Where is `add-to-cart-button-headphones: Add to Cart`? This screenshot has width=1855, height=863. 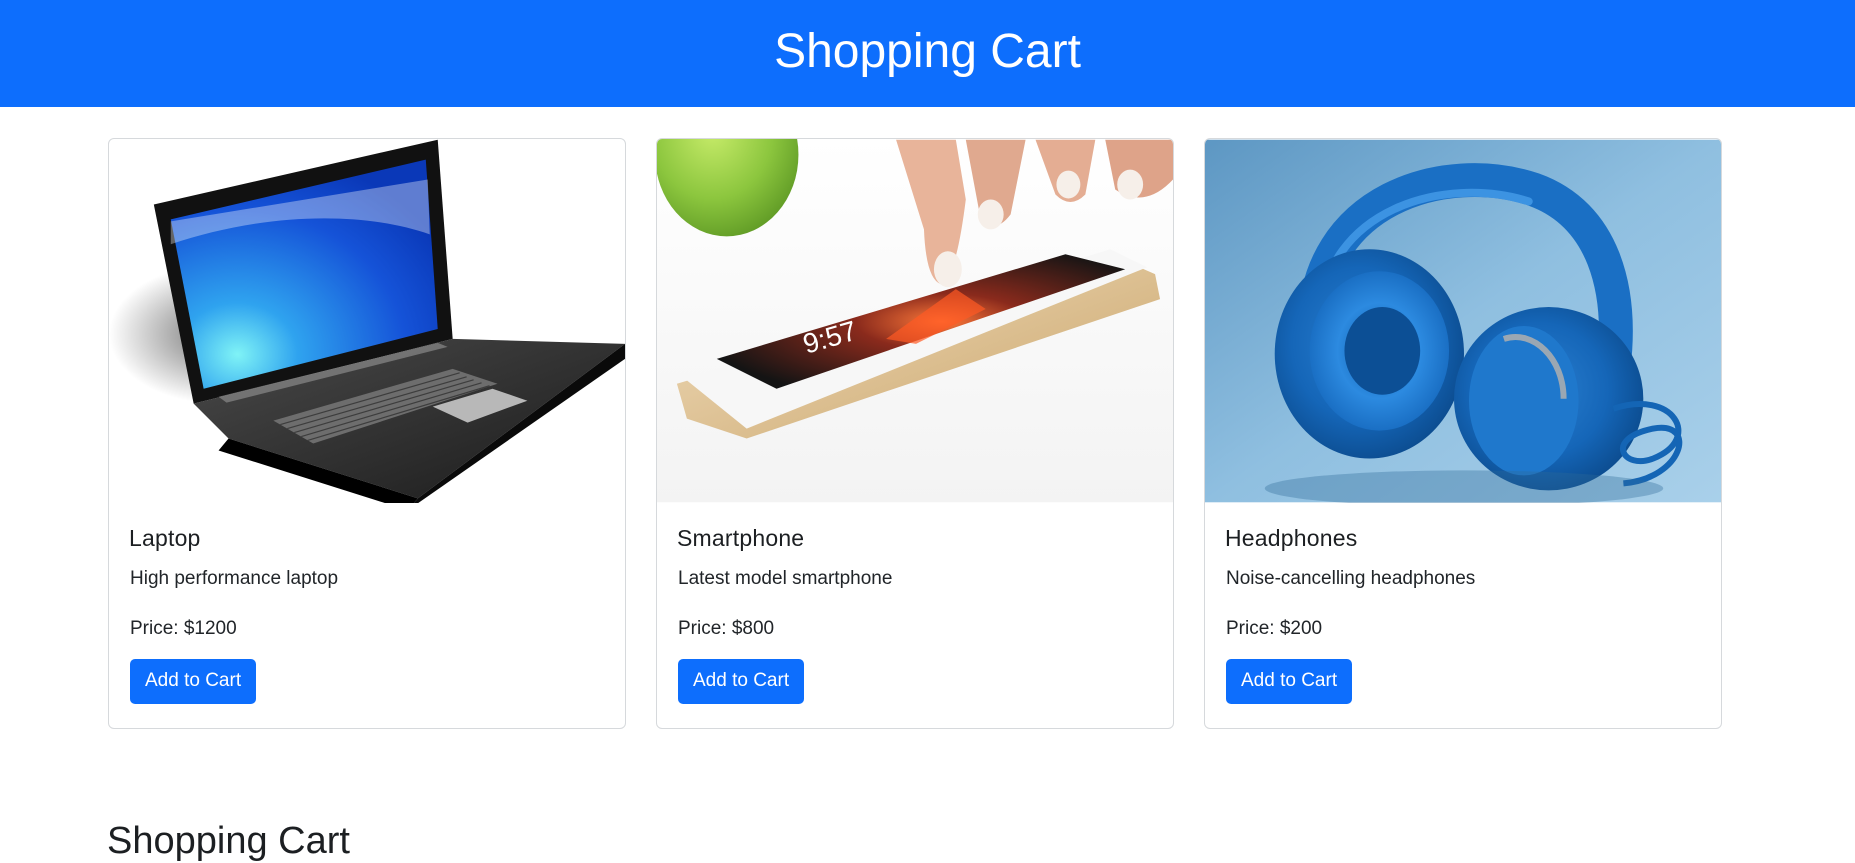 add-to-cart-button-headphones: Add to Cart is located at coordinates (1289, 681).